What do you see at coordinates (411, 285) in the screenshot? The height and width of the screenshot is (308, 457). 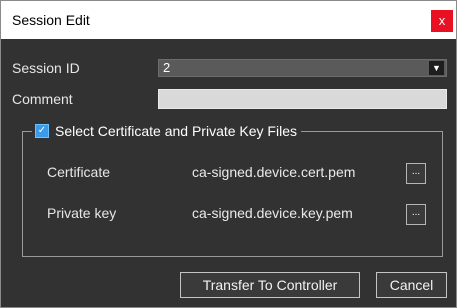 I see `cancel-button: Cancel` at bounding box center [411, 285].